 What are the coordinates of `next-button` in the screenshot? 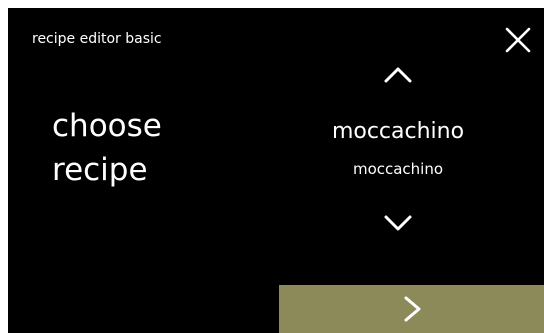 It's located at (411, 309).